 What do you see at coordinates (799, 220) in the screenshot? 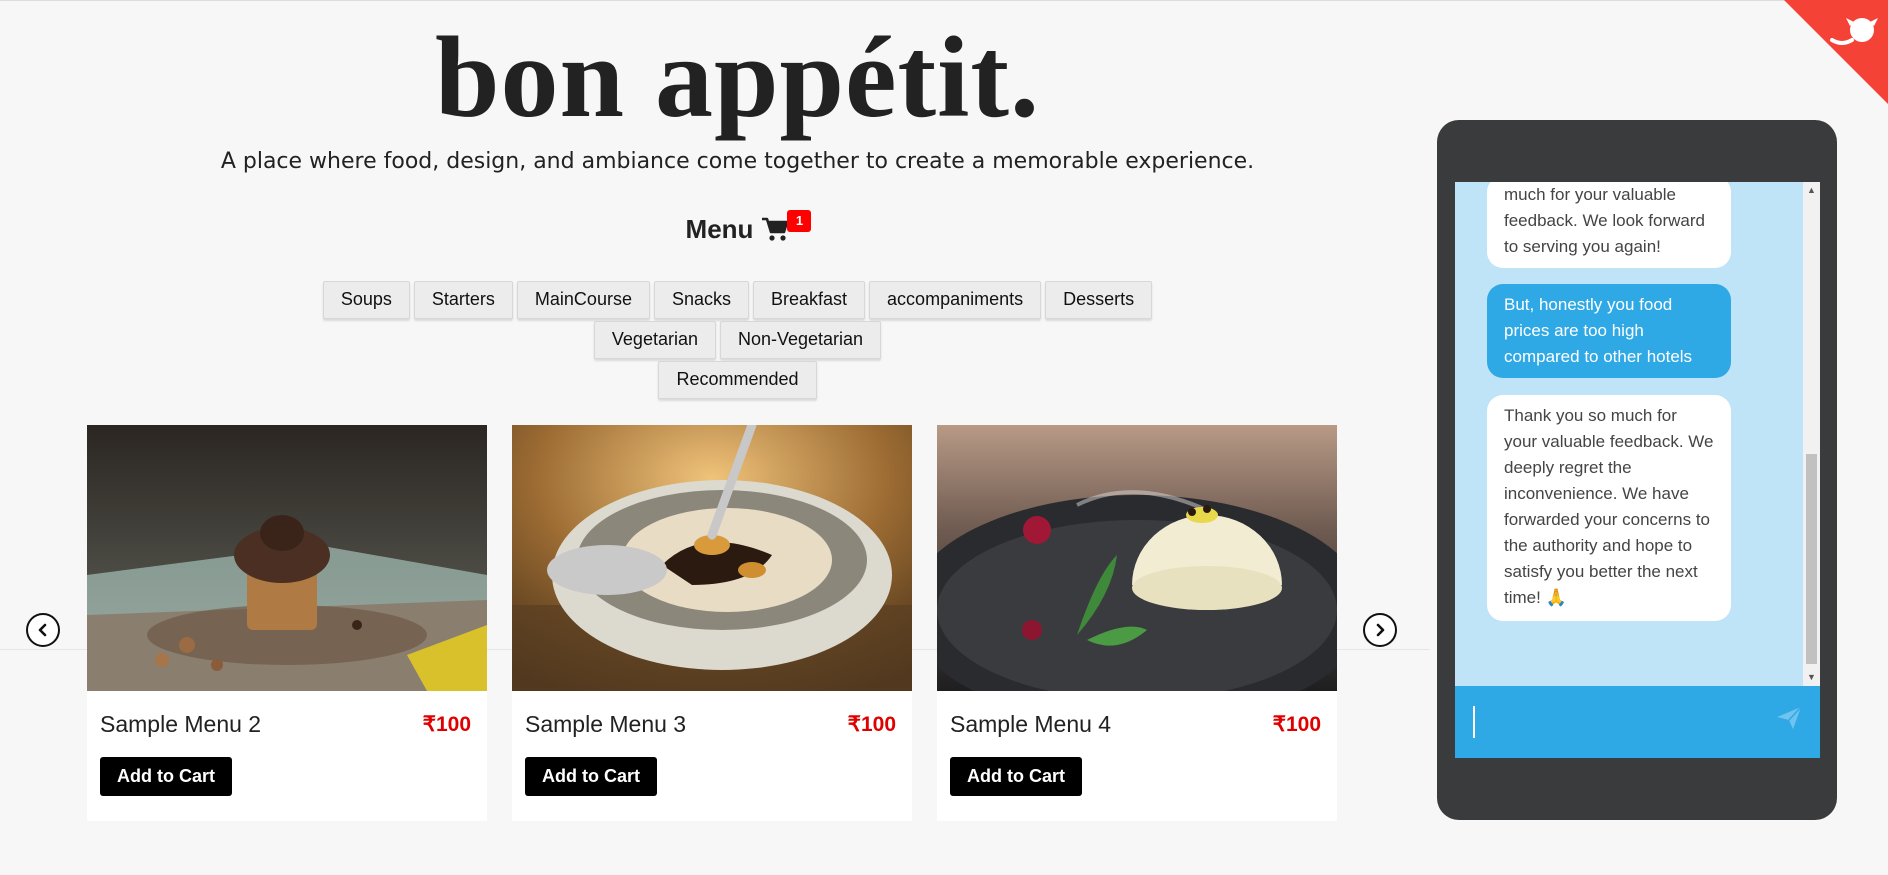
I see `cart-count-badge: 1` at bounding box center [799, 220].